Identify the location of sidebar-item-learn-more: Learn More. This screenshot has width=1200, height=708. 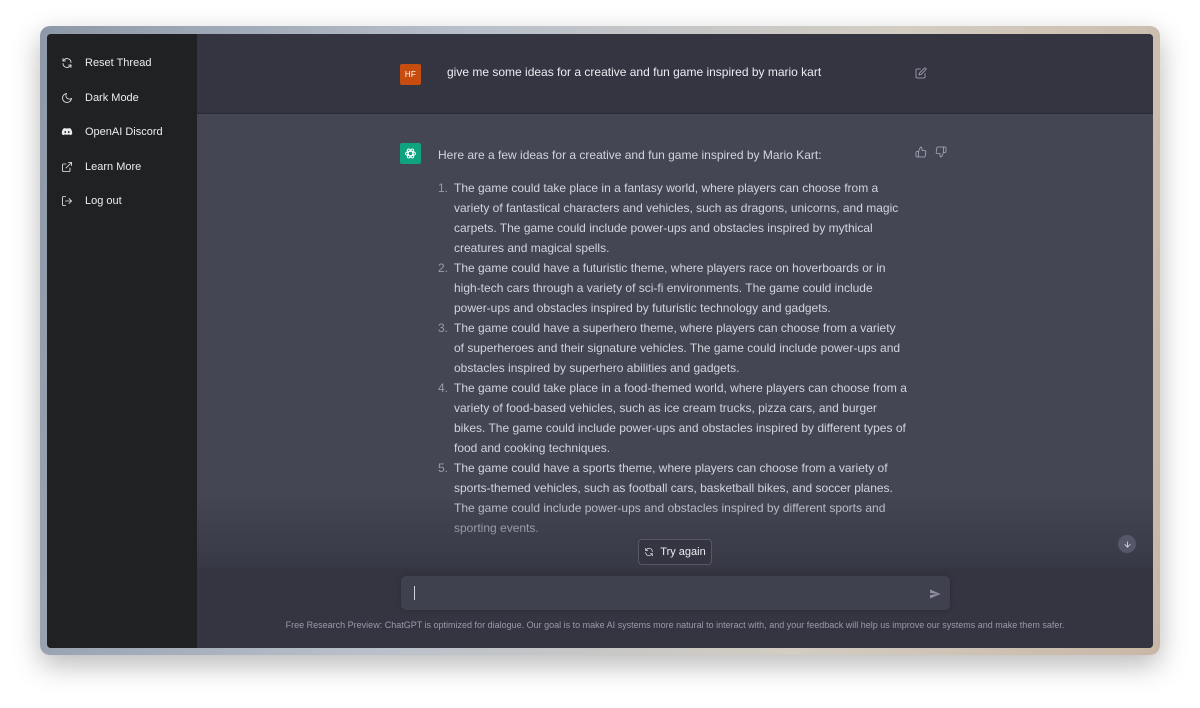
(122, 167).